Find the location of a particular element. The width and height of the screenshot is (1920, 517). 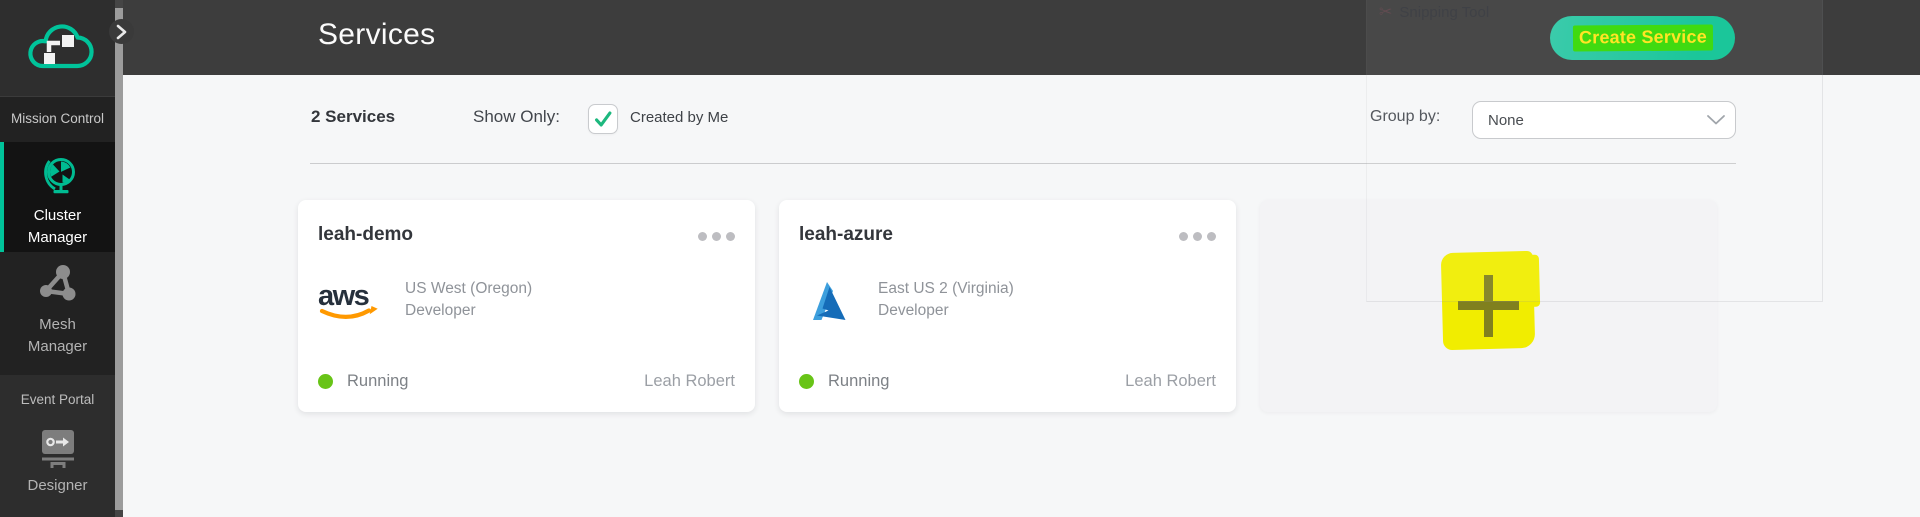

add-service-card is located at coordinates (1488, 306).